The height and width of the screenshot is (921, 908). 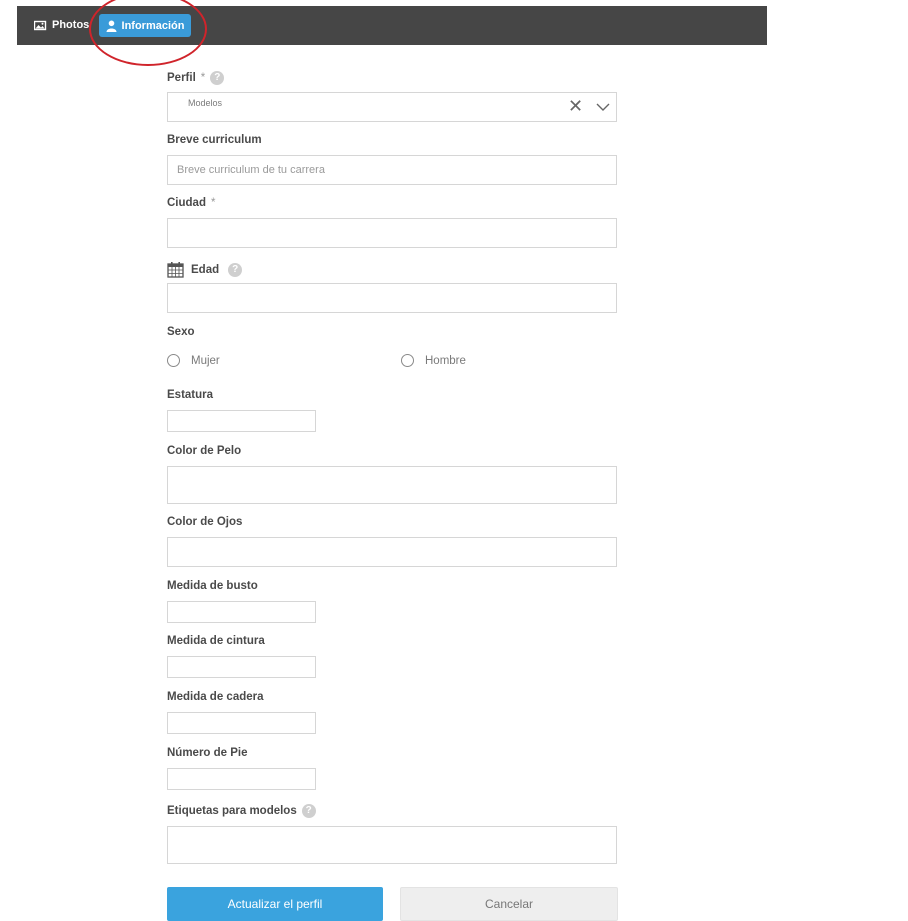 I want to click on color-pelo-label-text: Color de Pelo, so click(x=204, y=451).